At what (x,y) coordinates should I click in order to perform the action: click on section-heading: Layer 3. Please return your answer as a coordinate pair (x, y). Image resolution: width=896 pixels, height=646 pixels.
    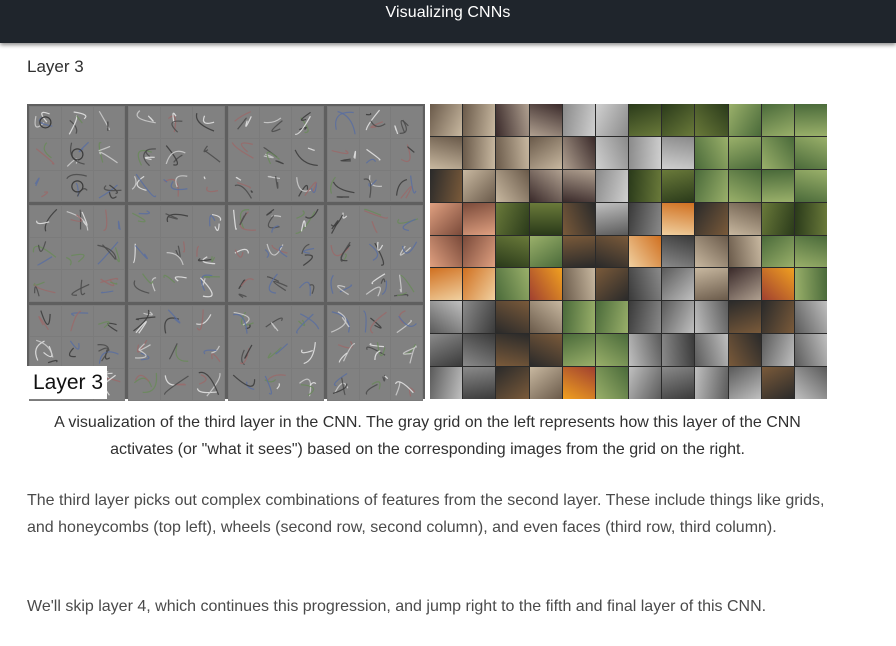
    Looking at the image, I should click on (55, 66).